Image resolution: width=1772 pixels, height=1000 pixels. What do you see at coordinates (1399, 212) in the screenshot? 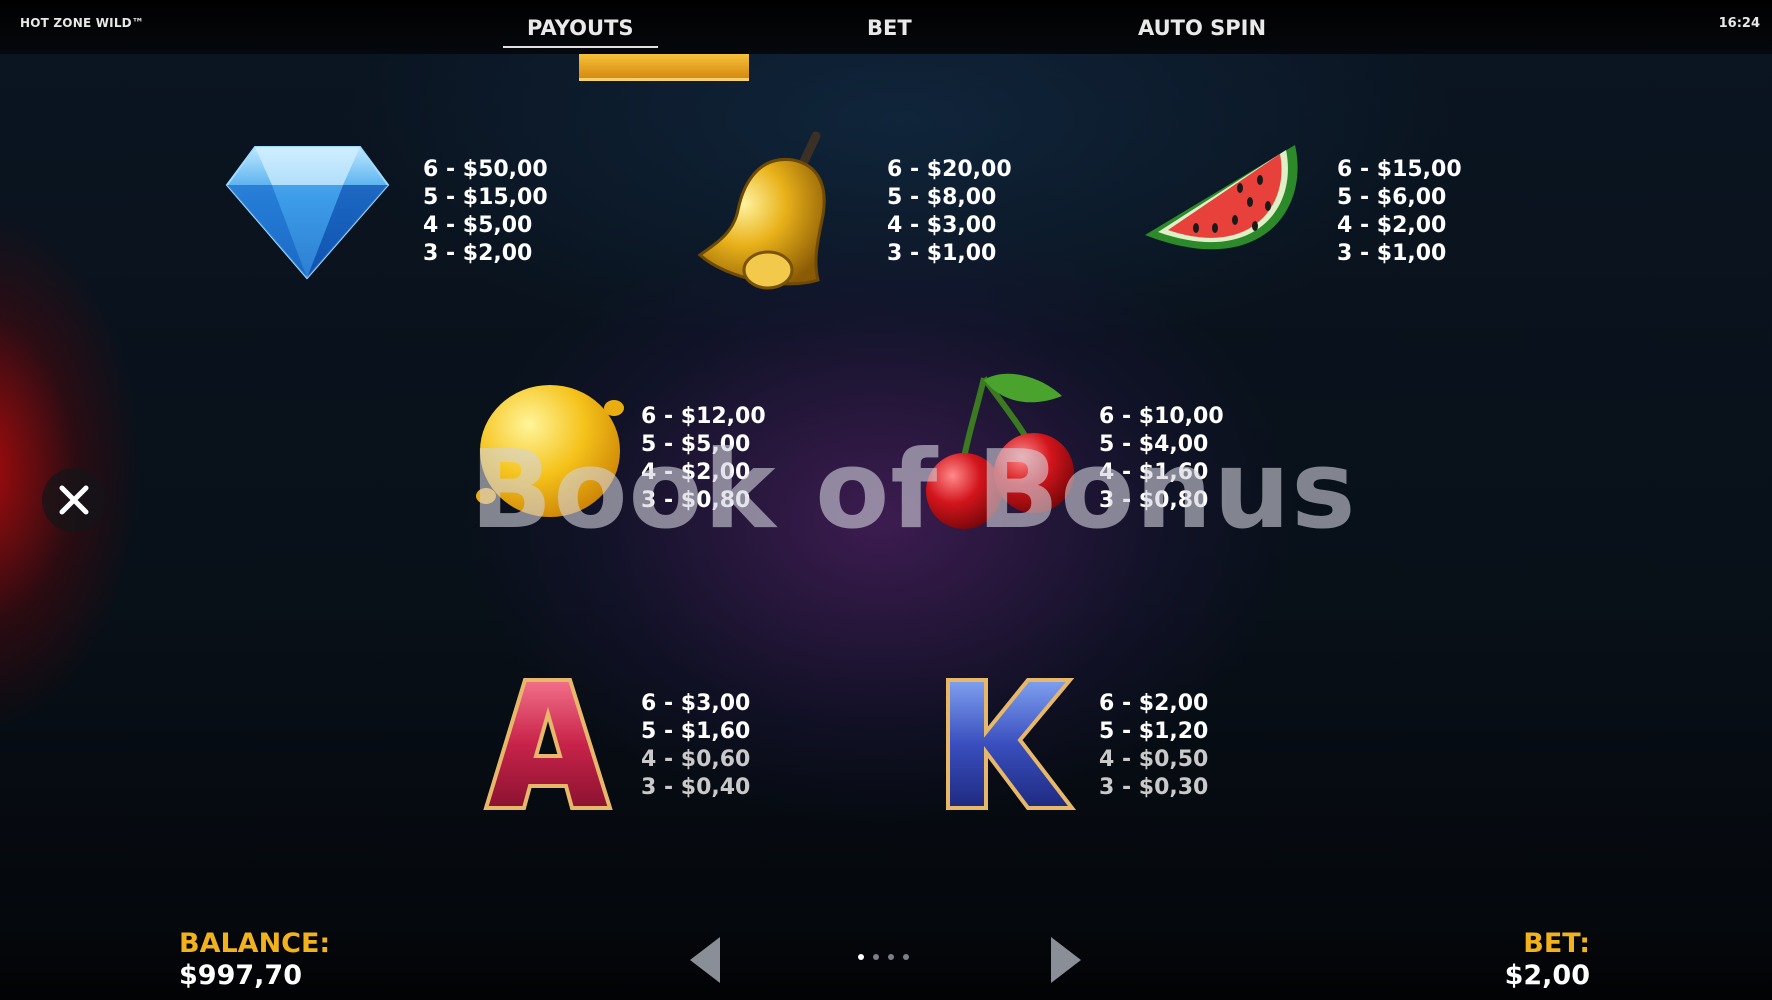
I see `paytable-watermelon: 6 - $15,00 5 - $6,00 4 - $2,00 3 - $1,00` at bounding box center [1399, 212].